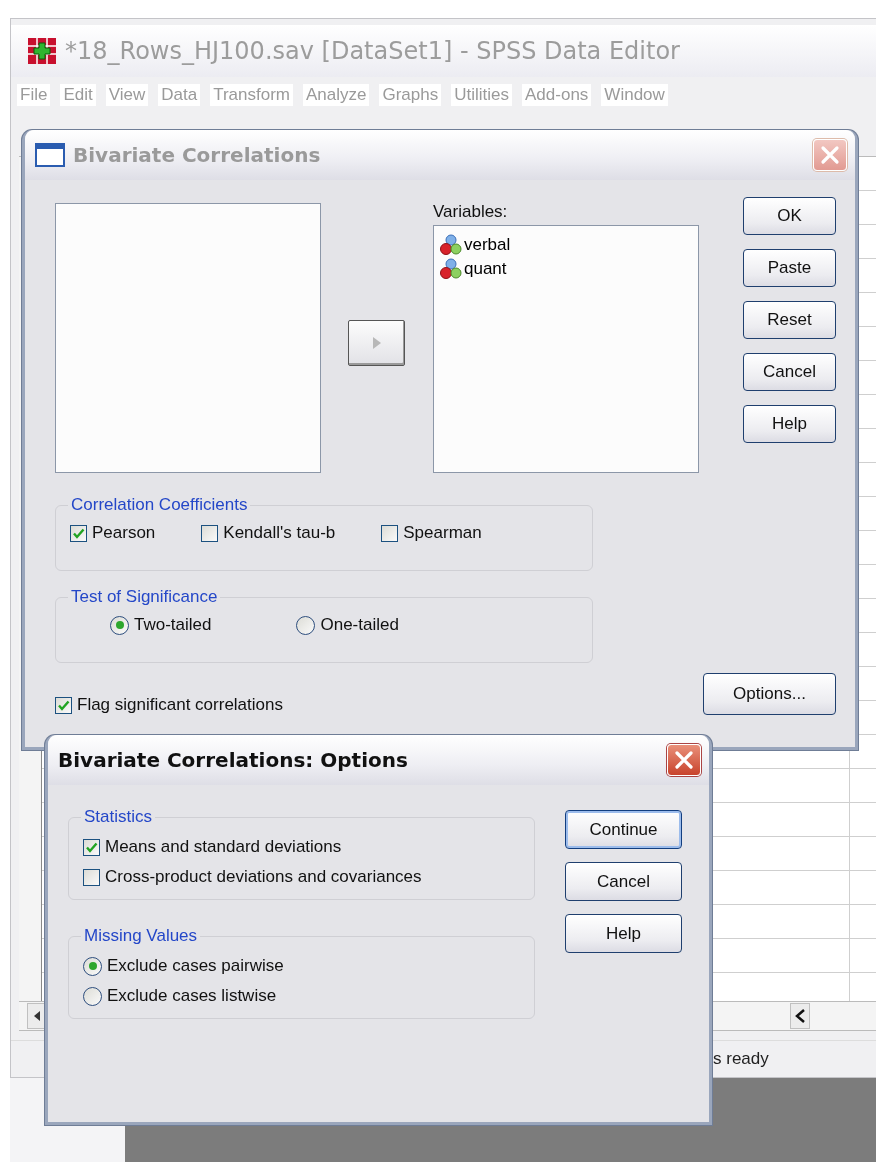 The width and height of the screenshot is (876, 1162). I want to click on variable-name: quant, so click(485, 269).